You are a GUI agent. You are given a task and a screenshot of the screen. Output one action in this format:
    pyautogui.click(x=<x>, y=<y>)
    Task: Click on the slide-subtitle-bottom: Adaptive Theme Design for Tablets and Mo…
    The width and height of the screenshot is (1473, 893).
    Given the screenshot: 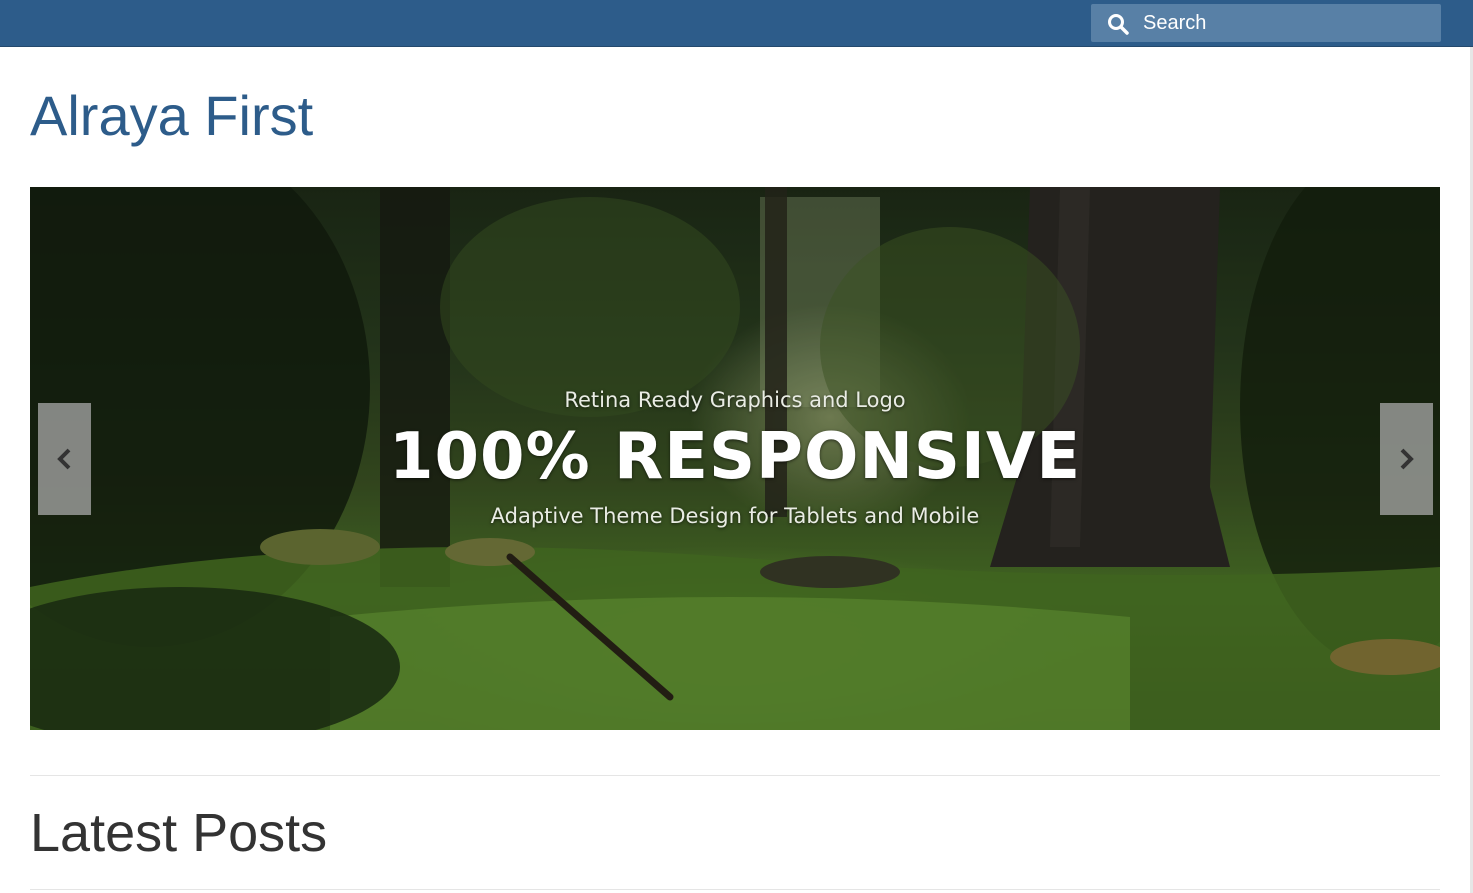 What is the action you would take?
    pyautogui.click(x=735, y=516)
    